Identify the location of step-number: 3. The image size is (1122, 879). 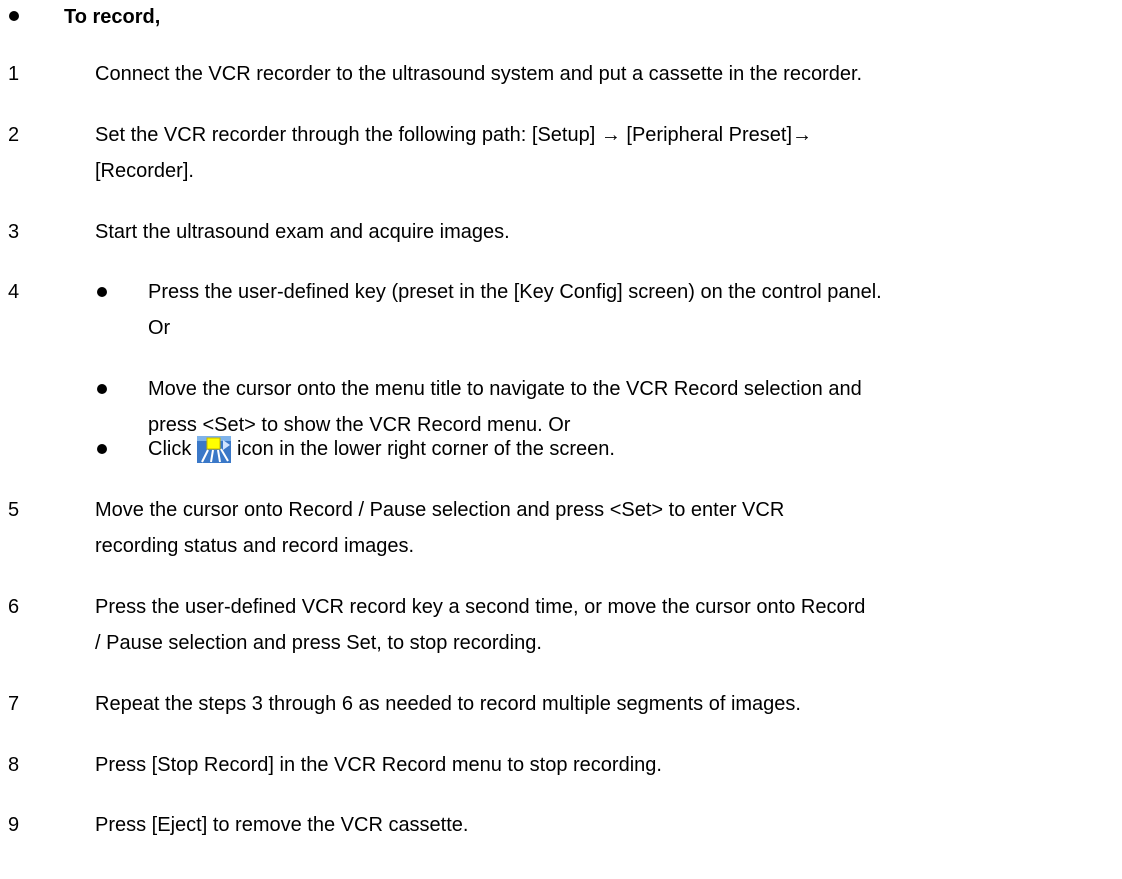
(14, 232).